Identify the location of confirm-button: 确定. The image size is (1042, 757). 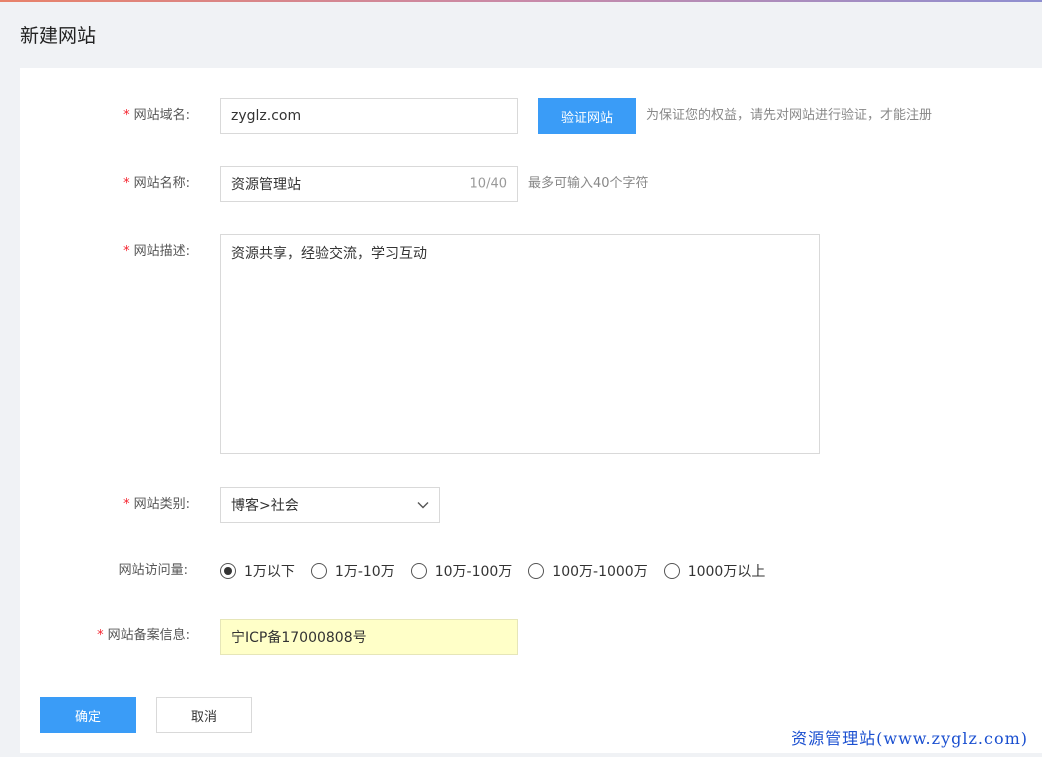
(88, 715).